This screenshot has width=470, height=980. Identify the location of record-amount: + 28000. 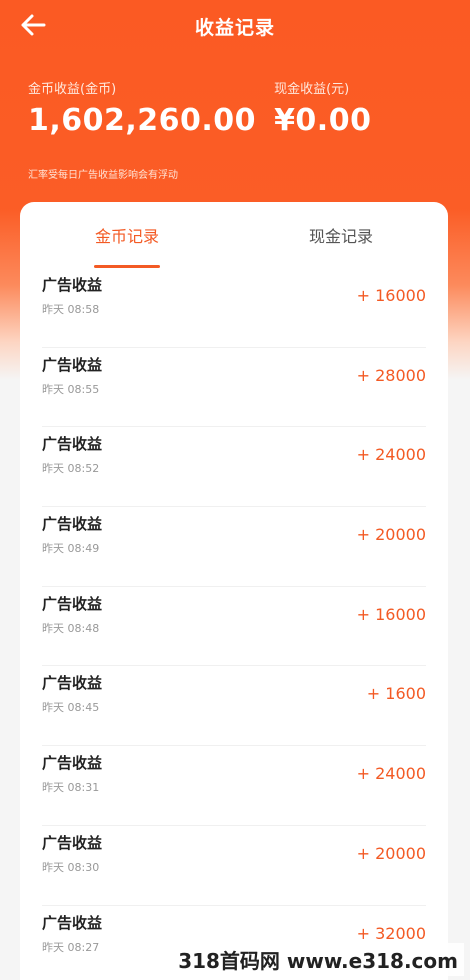
(391, 375).